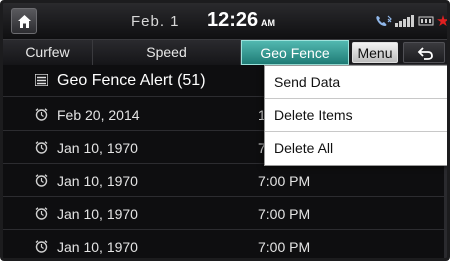  What do you see at coordinates (404, 21) in the screenshot?
I see `signal-bars-icon` at bounding box center [404, 21].